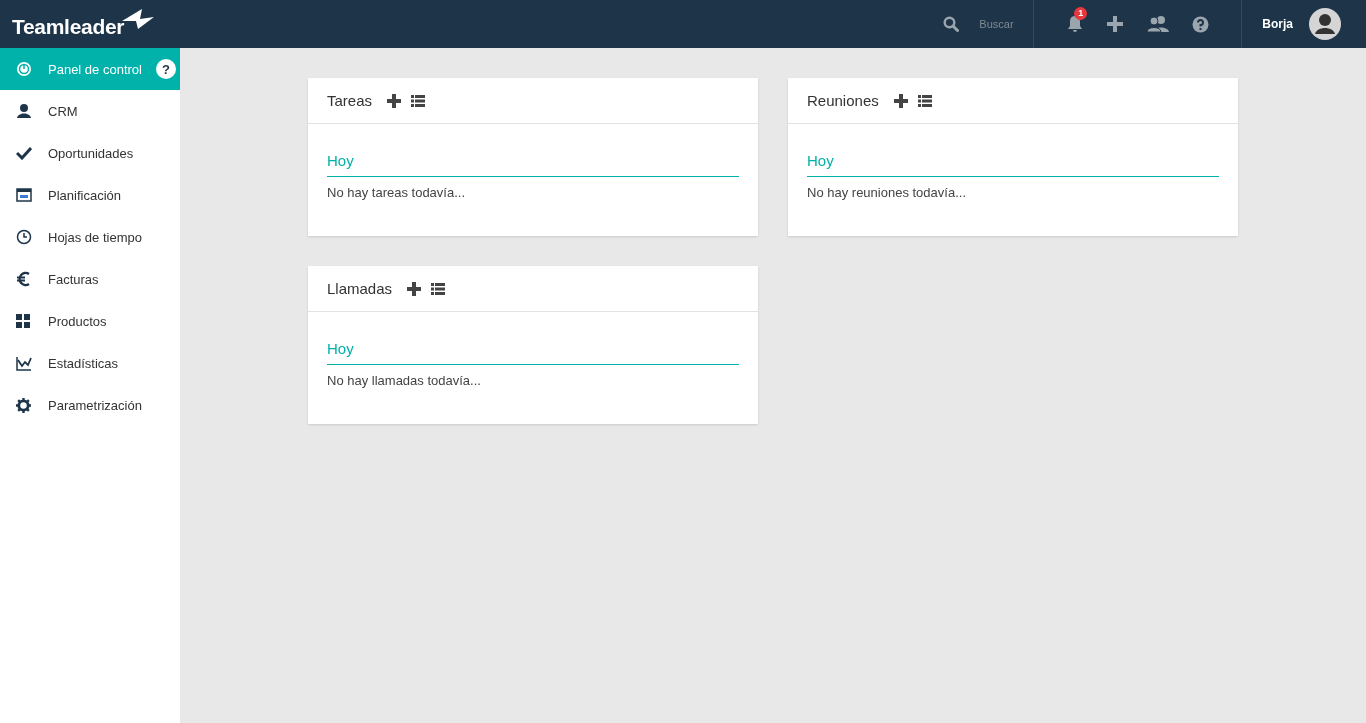 The image size is (1366, 723). What do you see at coordinates (90, 321) in the screenshot?
I see `sidebar-item: Productos` at bounding box center [90, 321].